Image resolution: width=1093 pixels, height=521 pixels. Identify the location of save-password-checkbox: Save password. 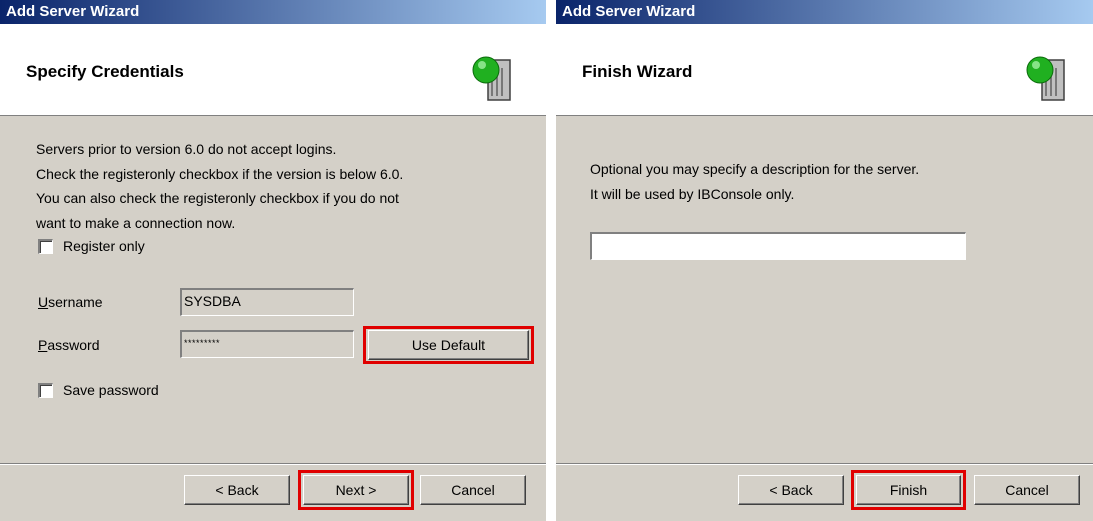
(98, 390).